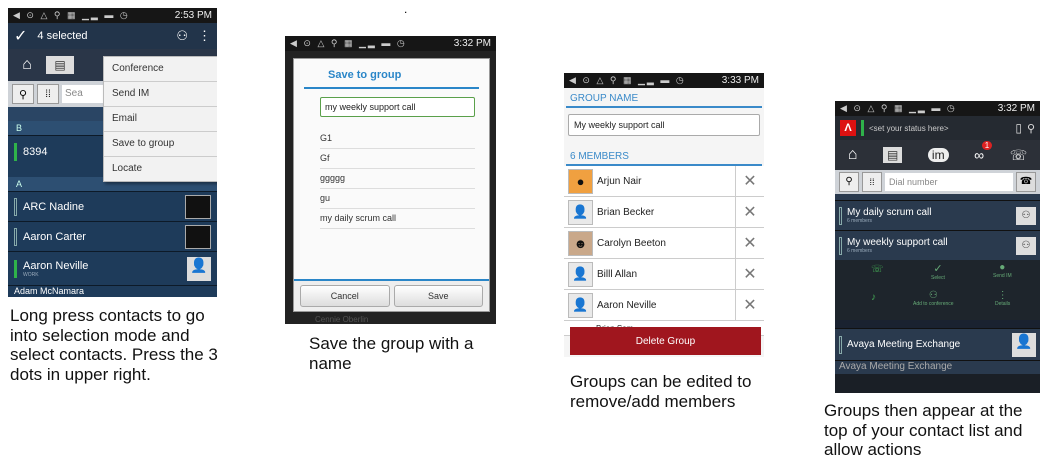 The image size is (1042, 460). What do you see at coordinates (160, 144) in the screenshot?
I see `menu-item-save-to-group: Save to group` at bounding box center [160, 144].